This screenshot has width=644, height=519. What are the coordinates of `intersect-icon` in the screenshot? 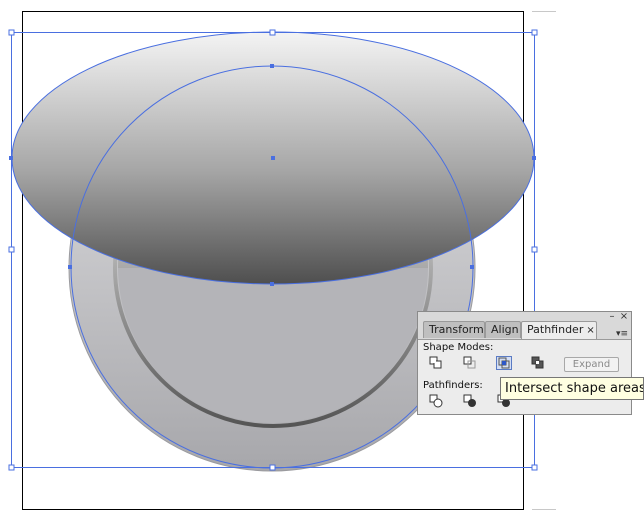 It's located at (504, 363).